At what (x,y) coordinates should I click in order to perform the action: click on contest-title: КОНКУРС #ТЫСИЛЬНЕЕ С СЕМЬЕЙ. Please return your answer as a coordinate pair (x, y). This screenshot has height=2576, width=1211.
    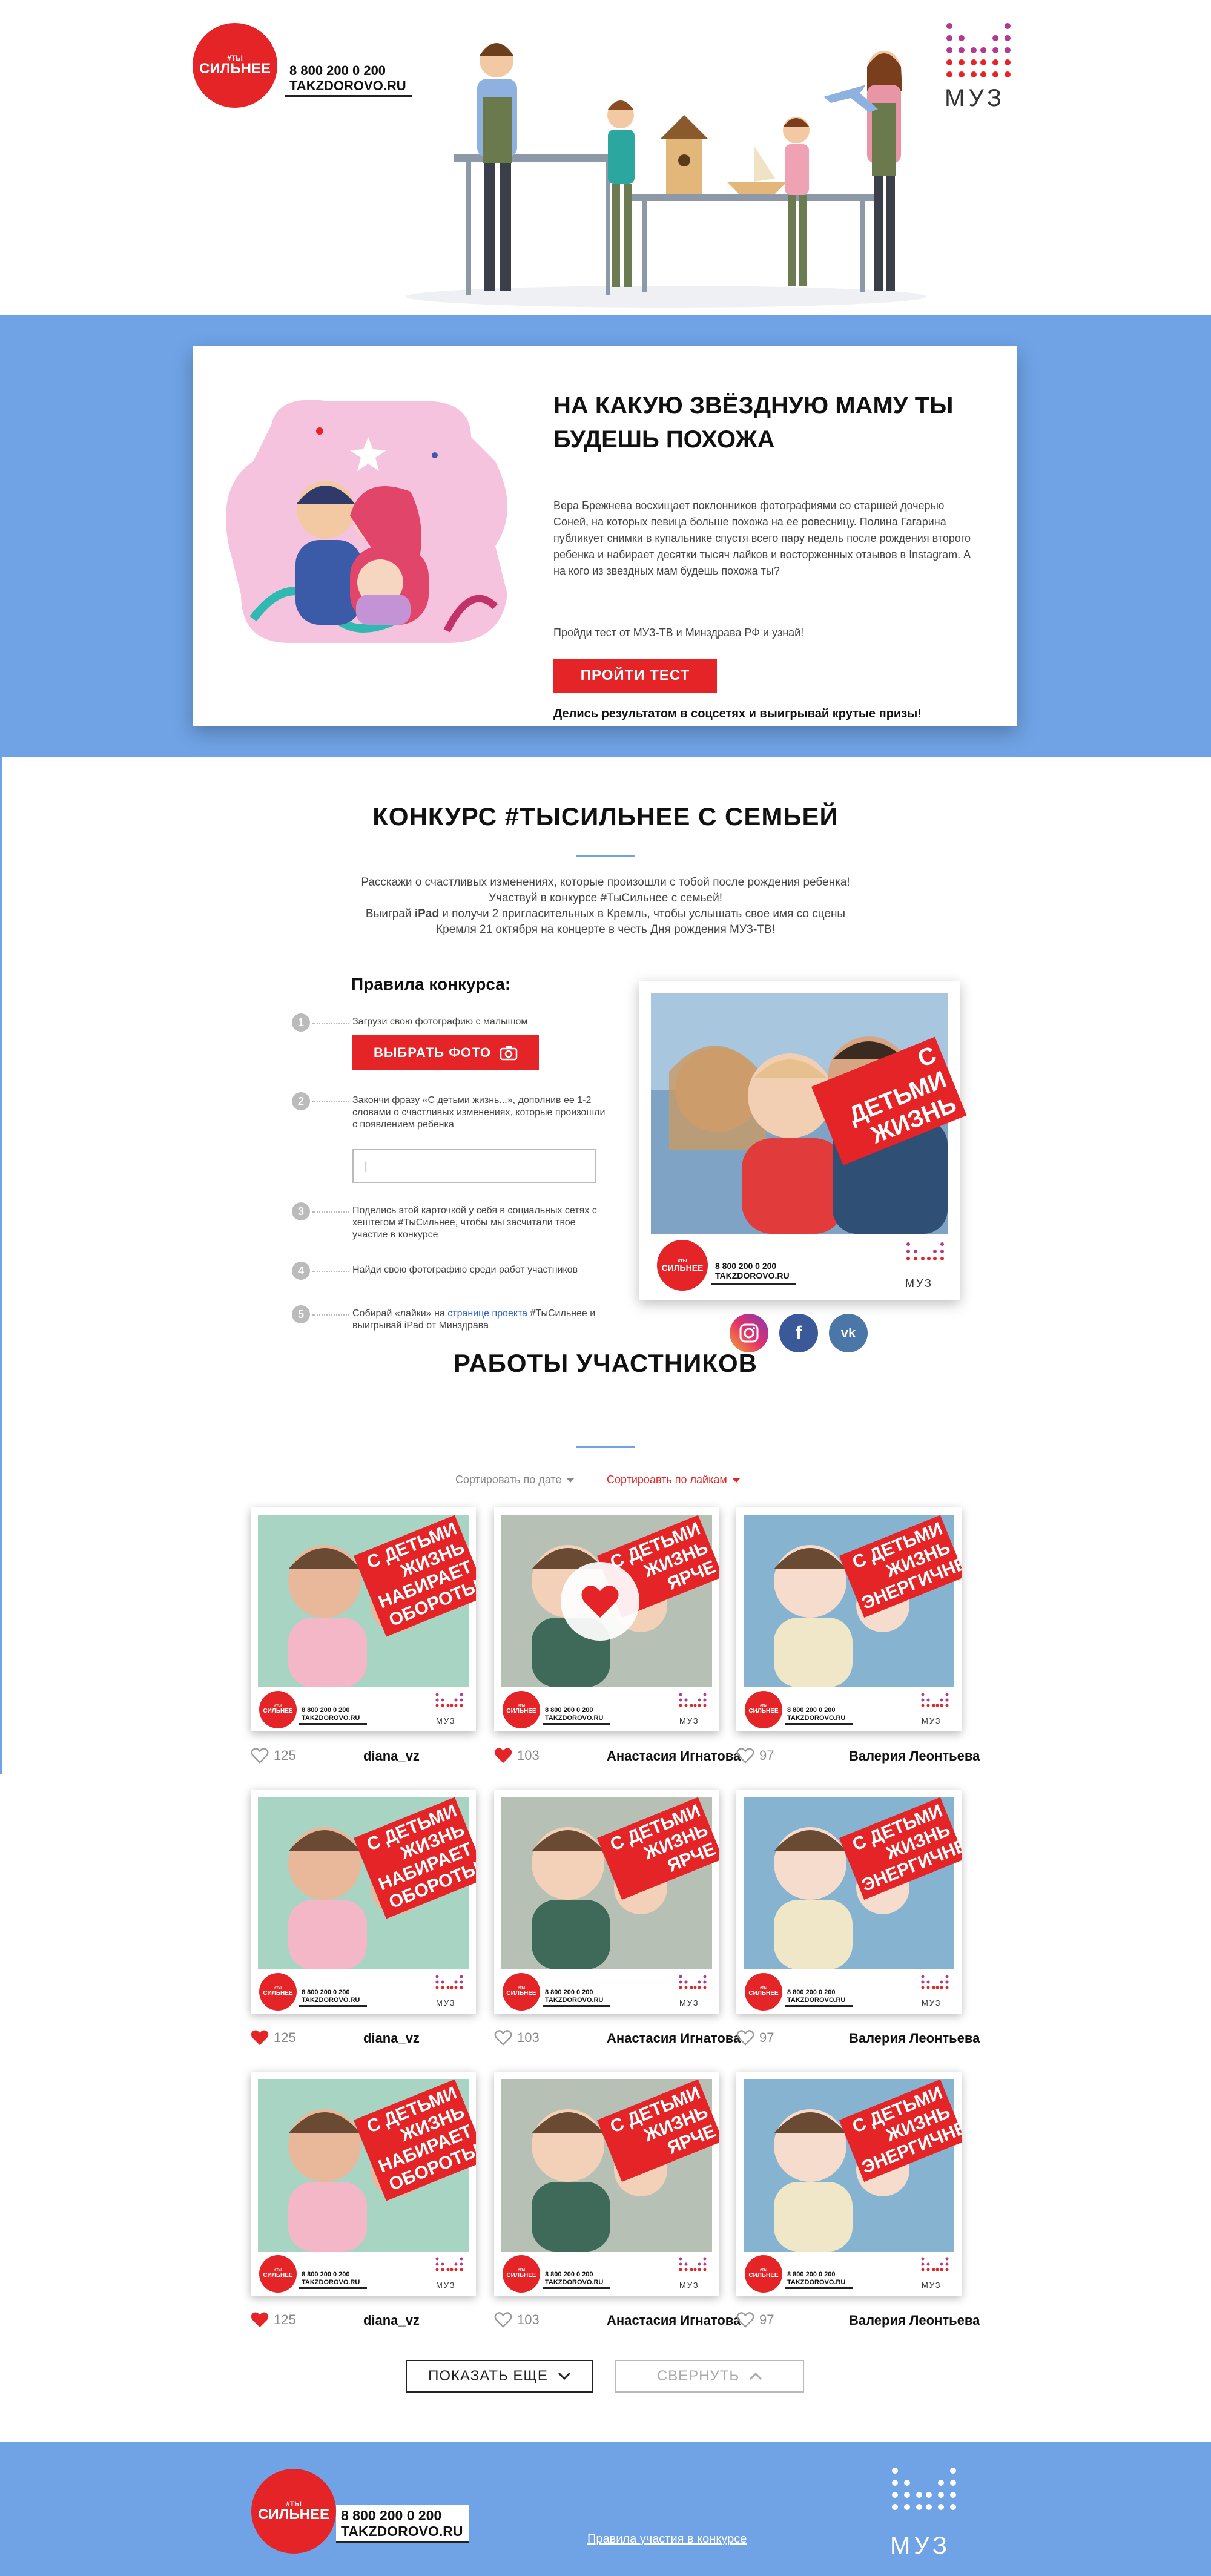
    Looking at the image, I should click on (605, 816).